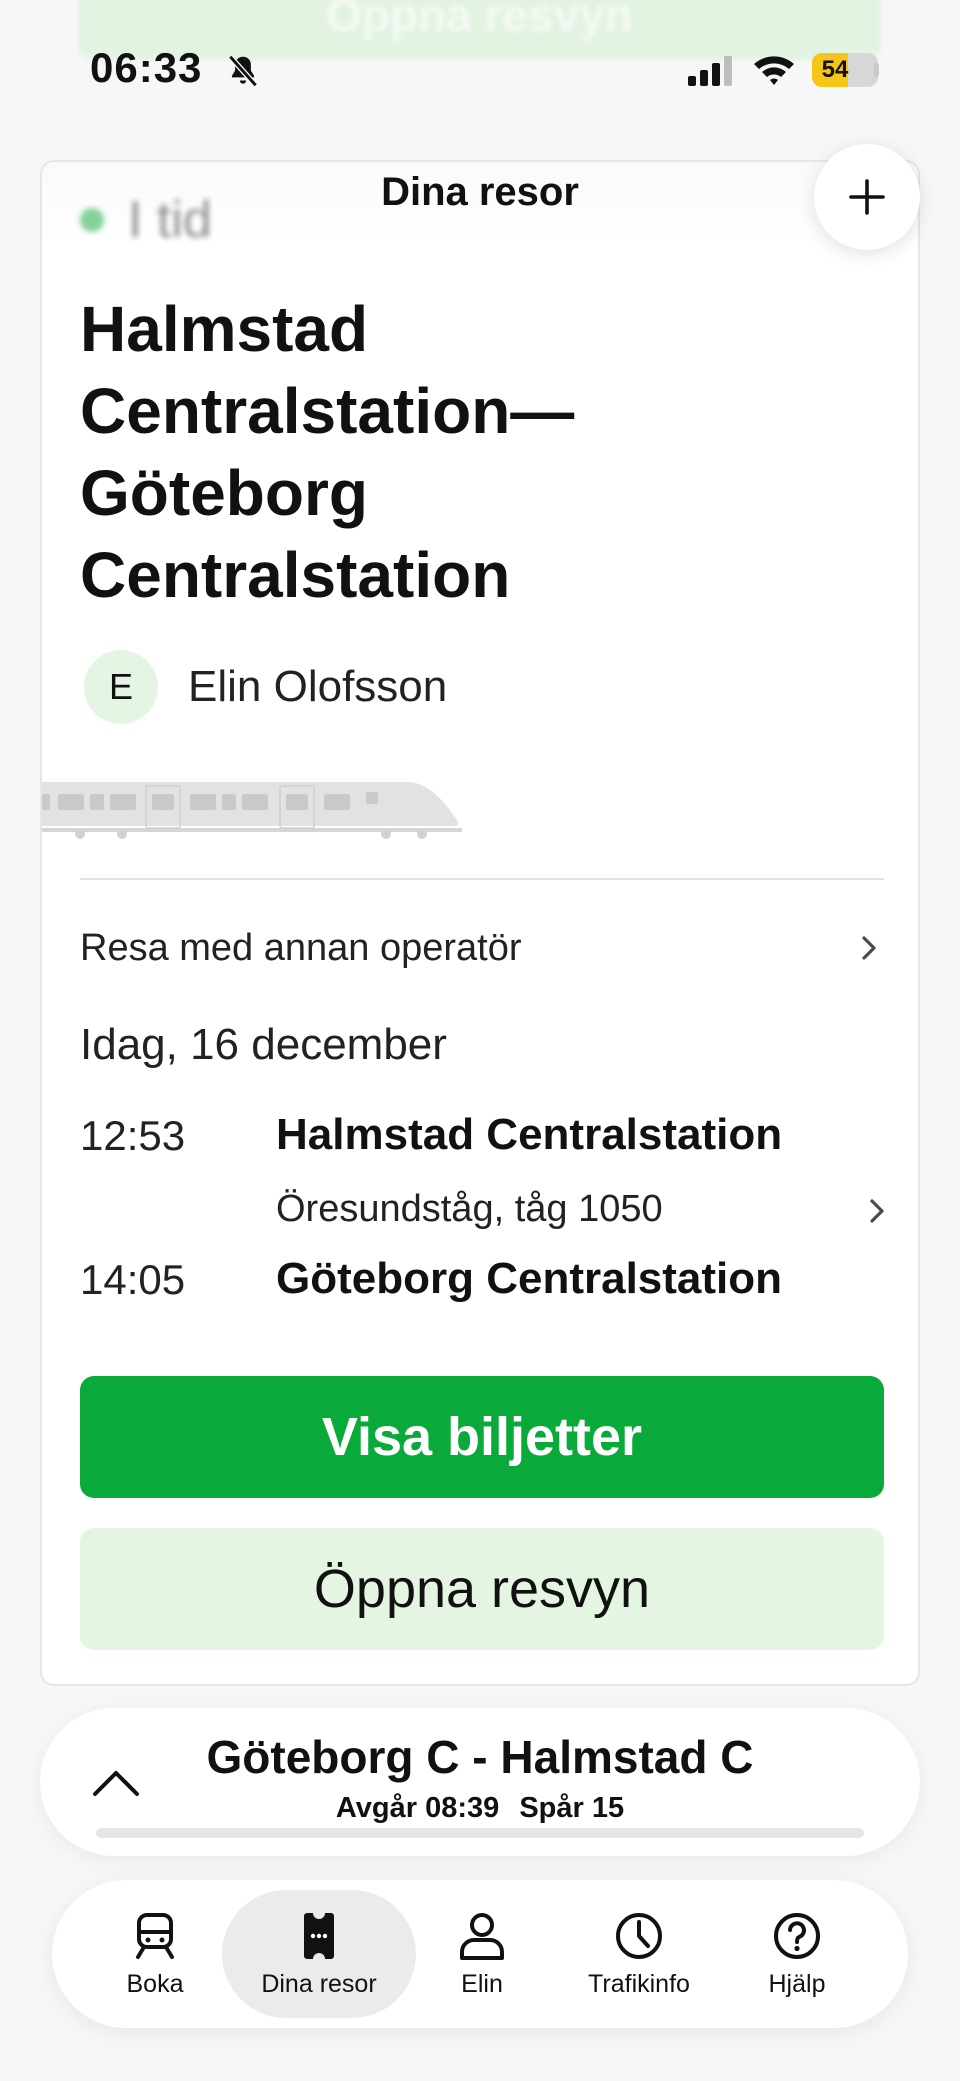 The height and width of the screenshot is (2081, 960). I want to click on tab-label: Dina resor, so click(319, 1983).